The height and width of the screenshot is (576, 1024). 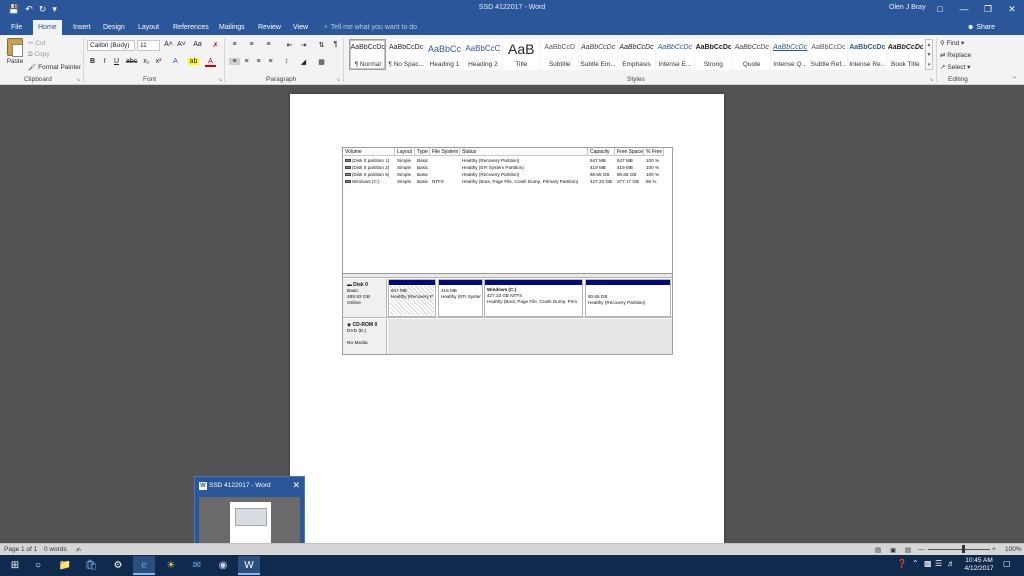 What do you see at coordinates (963, 549) in the screenshot?
I see `zoom-slider-thumb` at bounding box center [963, 549].